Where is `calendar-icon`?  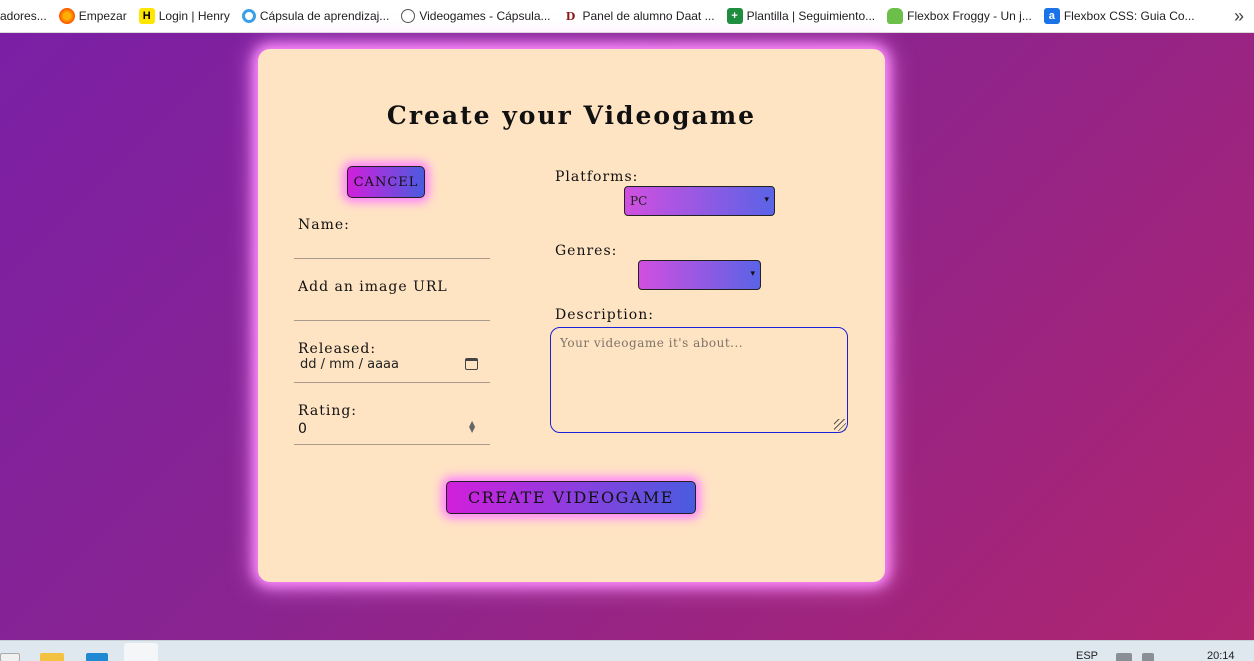
calendar-icon is located at coordinates (471, 364).